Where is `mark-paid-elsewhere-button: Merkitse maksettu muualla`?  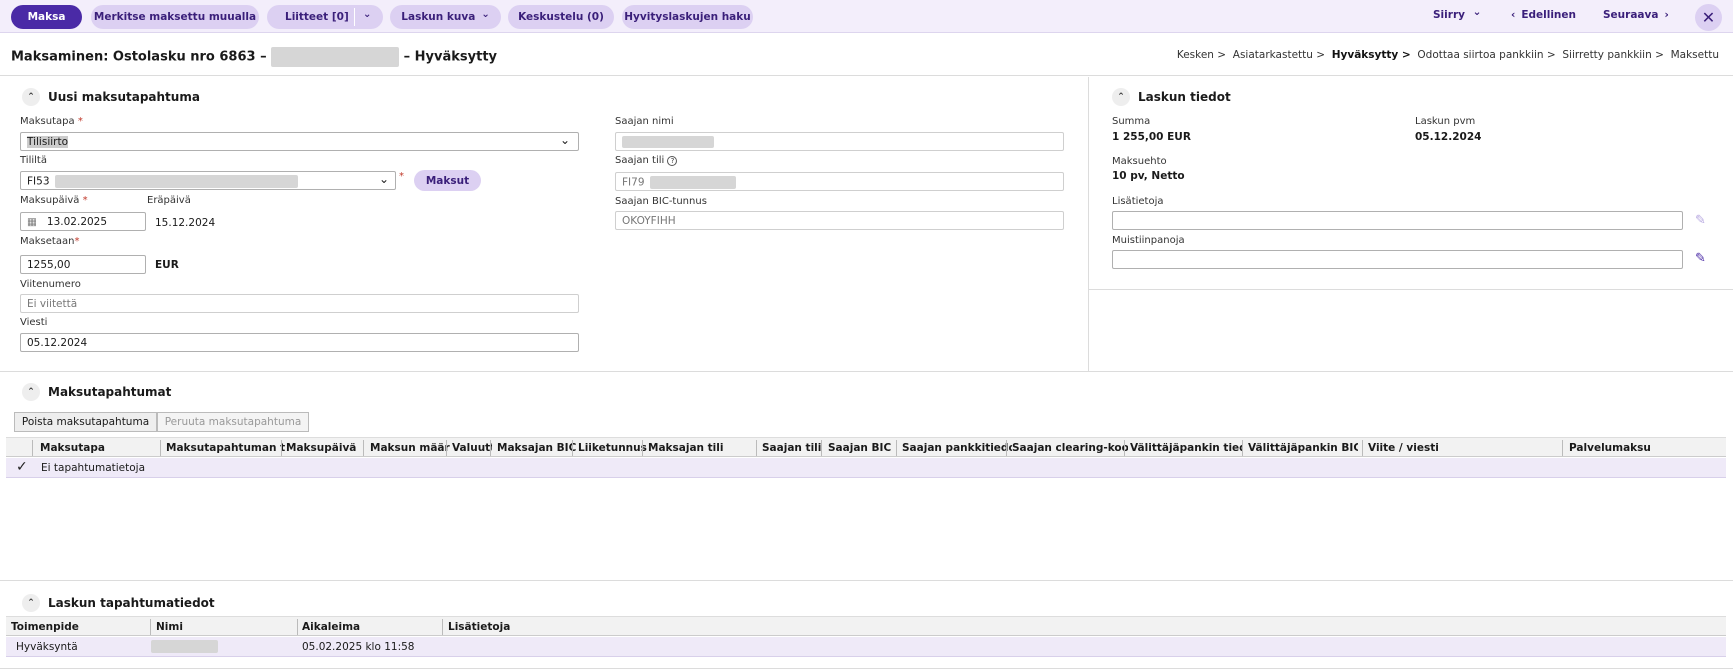
mark-paid-elsewhere-button: Merkitse maksettu muualla is located at coordinates (175, 17).